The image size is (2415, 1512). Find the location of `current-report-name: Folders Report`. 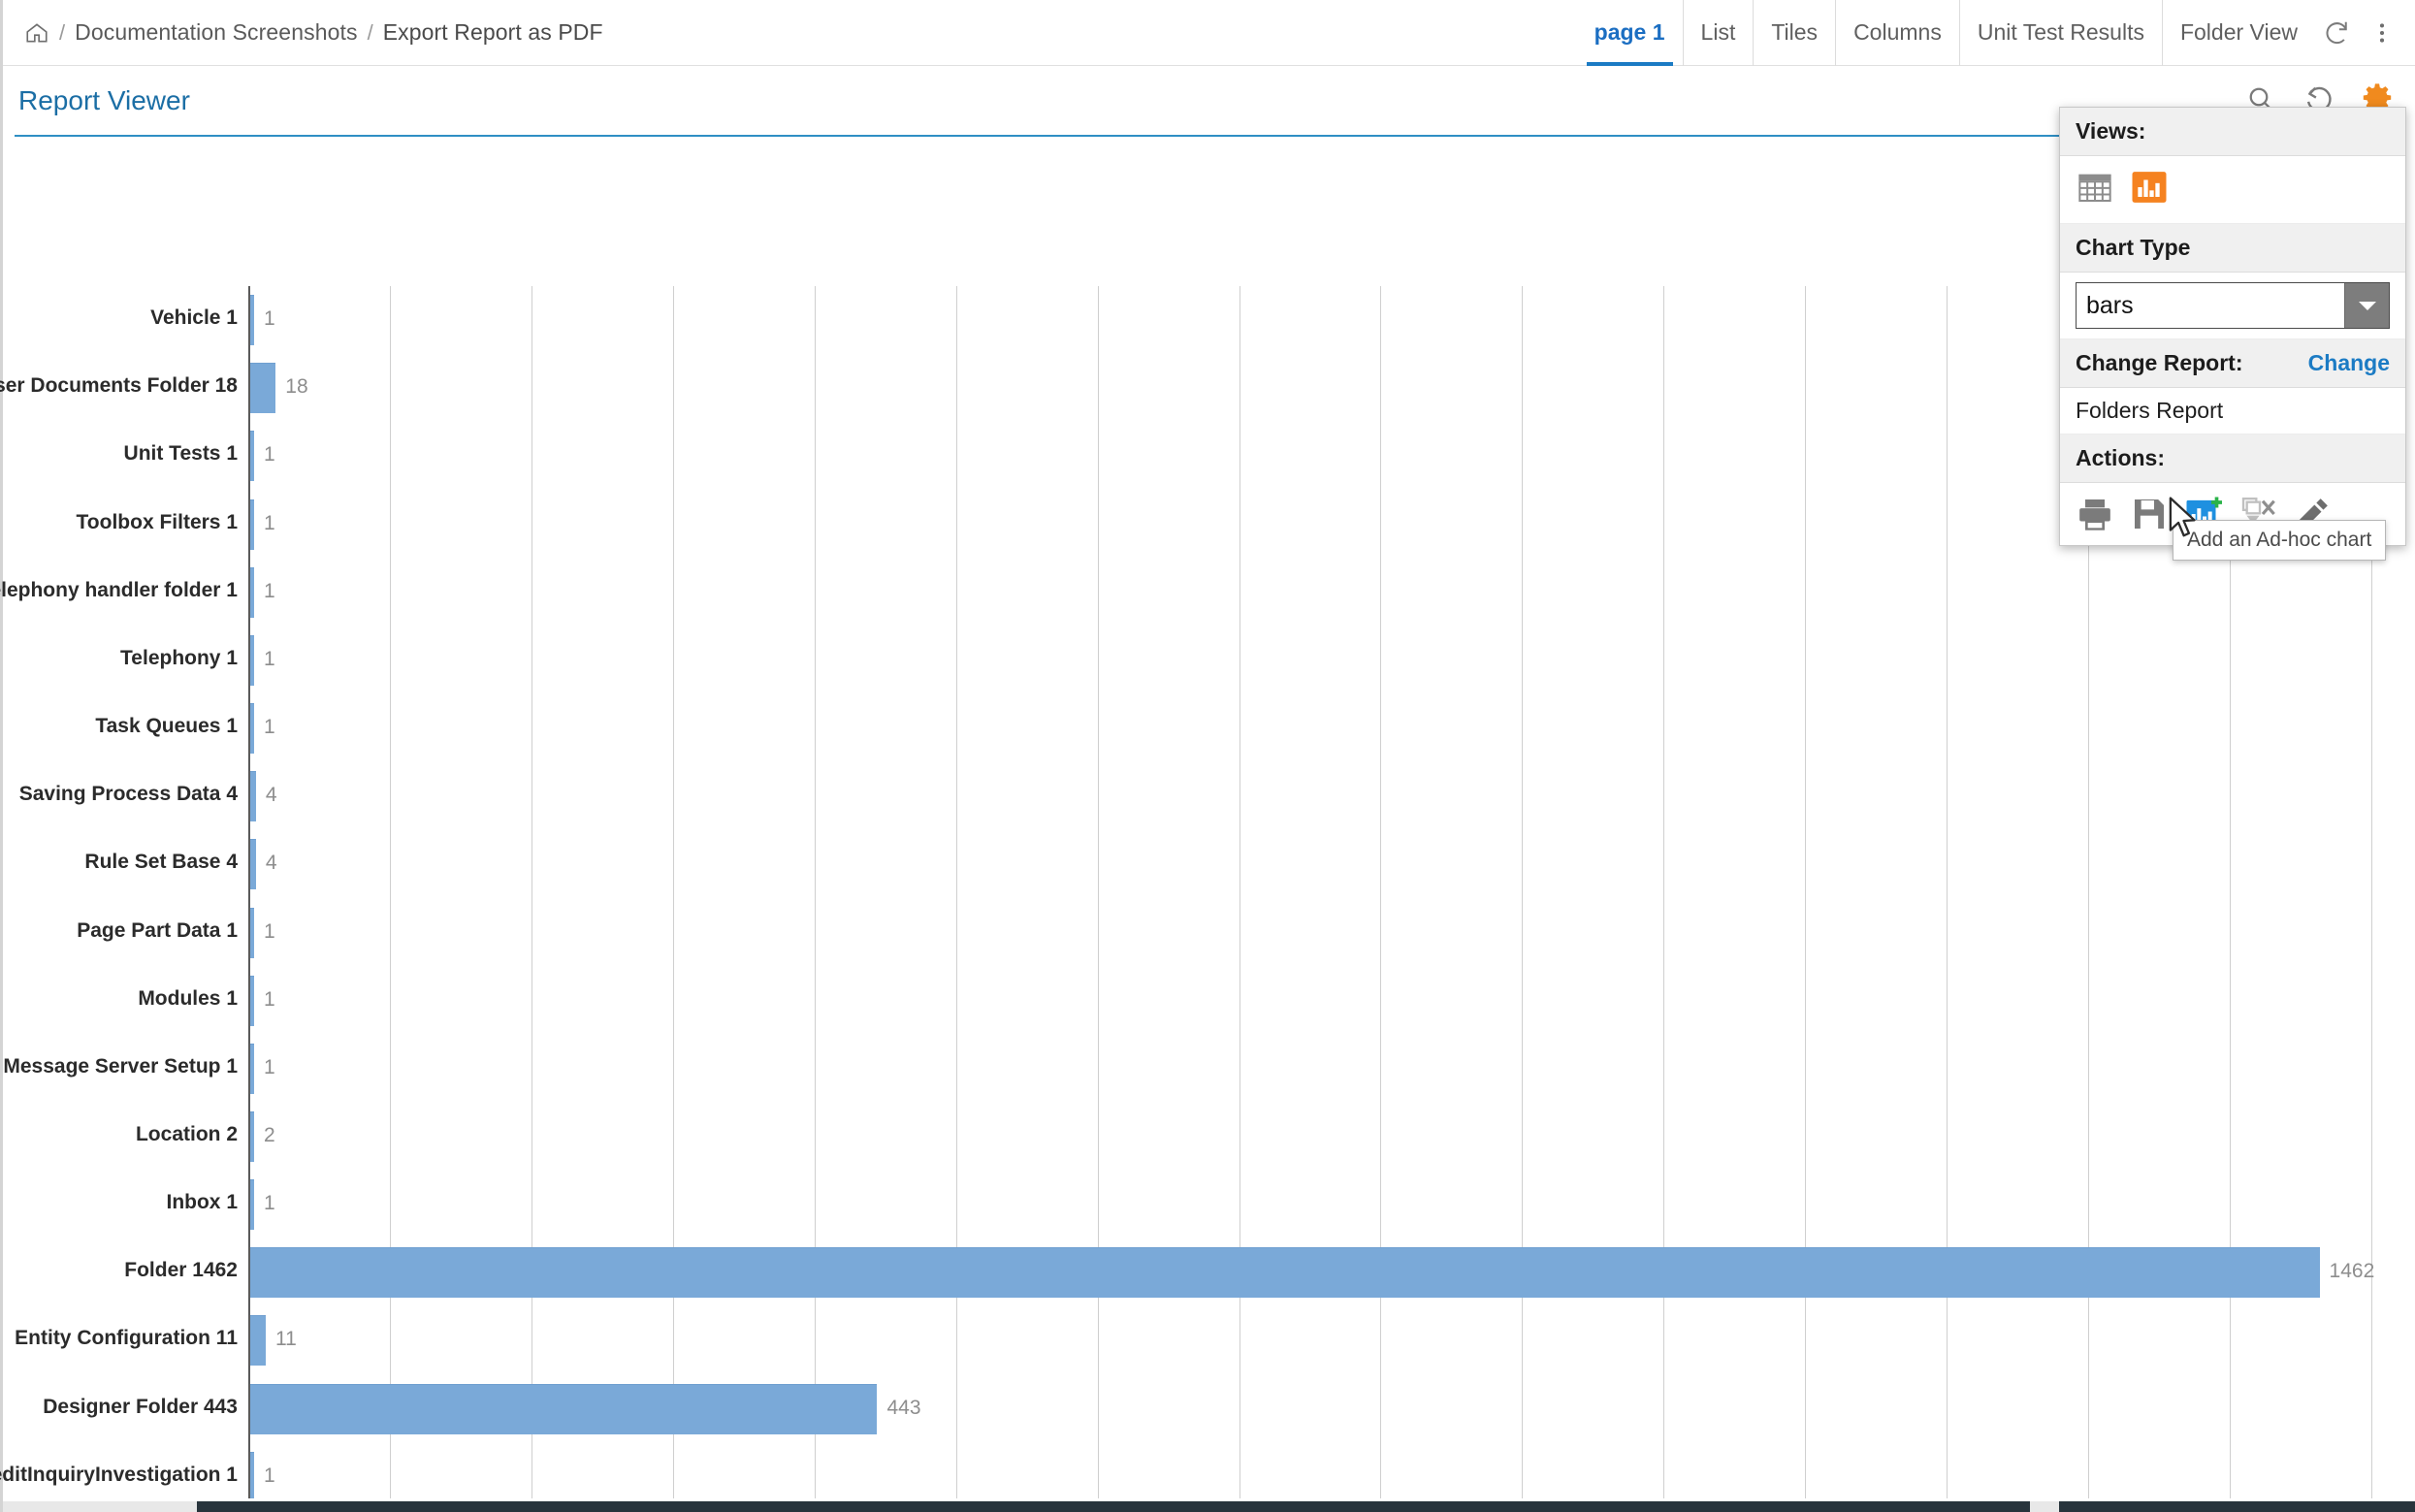

current-report-name: Folders Report is located at coordinates (2150, 410).